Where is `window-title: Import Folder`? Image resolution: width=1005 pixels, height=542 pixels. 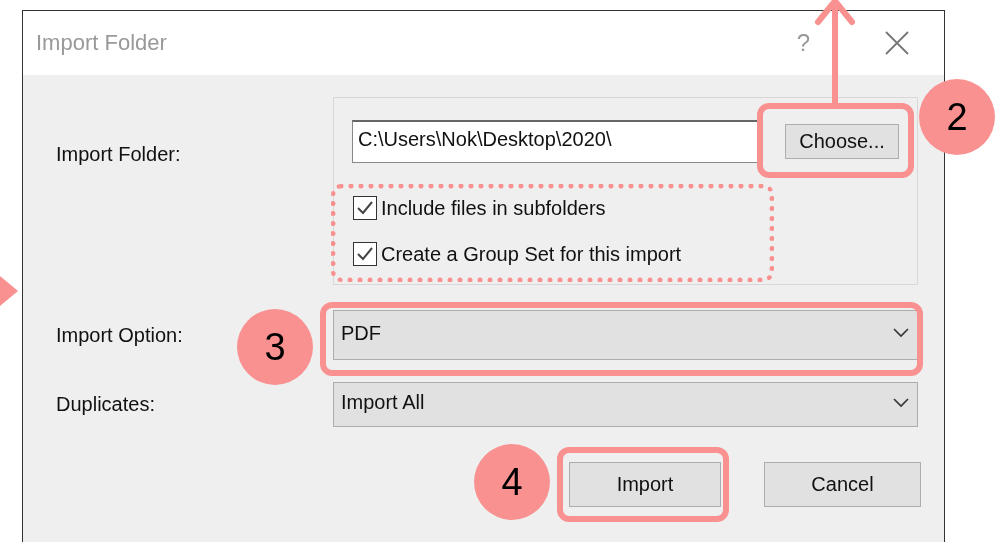
window-title: Import Folder is located at coordinates (102, 43).